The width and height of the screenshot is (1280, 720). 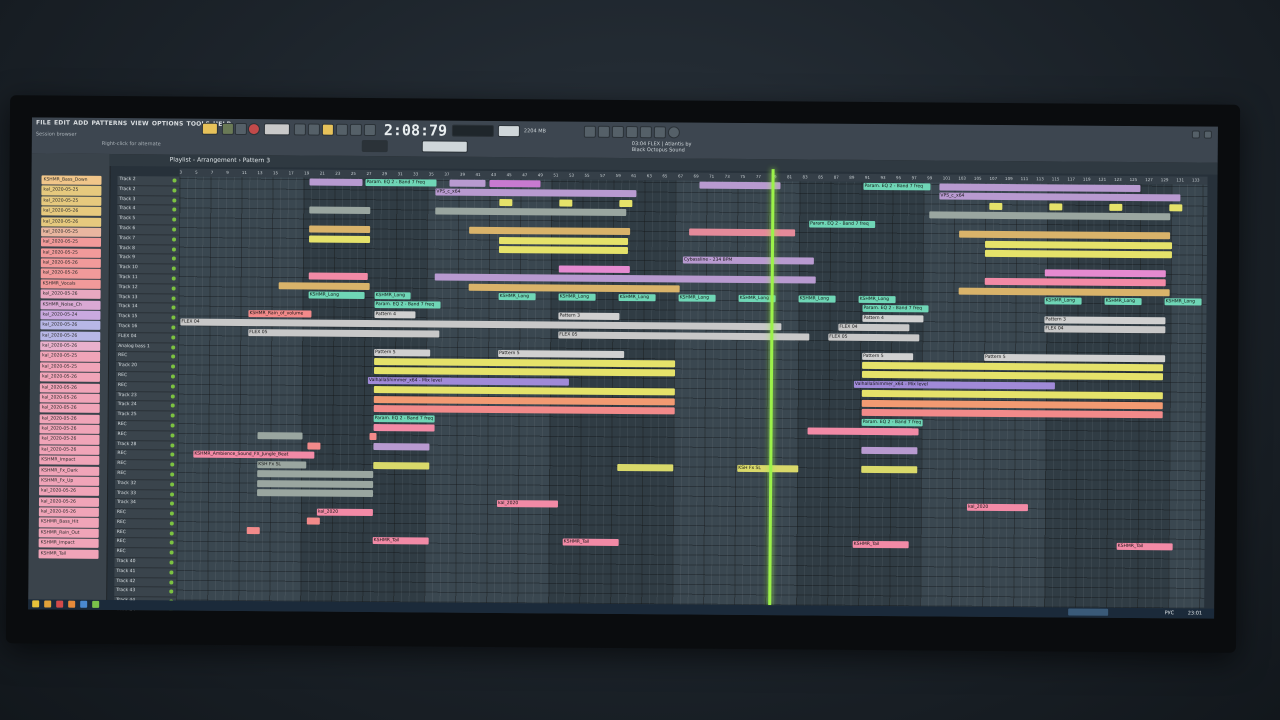 What do you see at coordinates (148, 230) in the screenshot?
I see `track-header: Track 6` at bounding box center [148, 230].